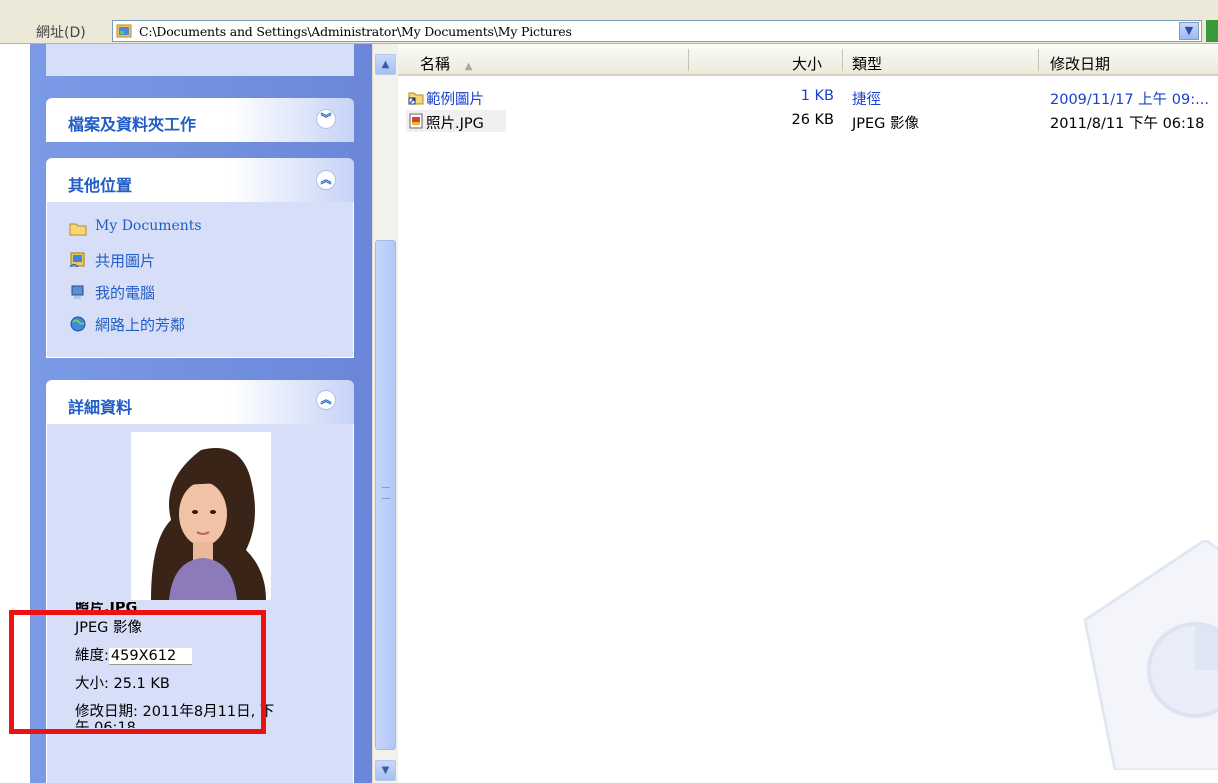  What do you see at coordinates (468, 66) in the screenshot?
I see `sort-ascending-icon: ▲` at bounding box center [468, 66].